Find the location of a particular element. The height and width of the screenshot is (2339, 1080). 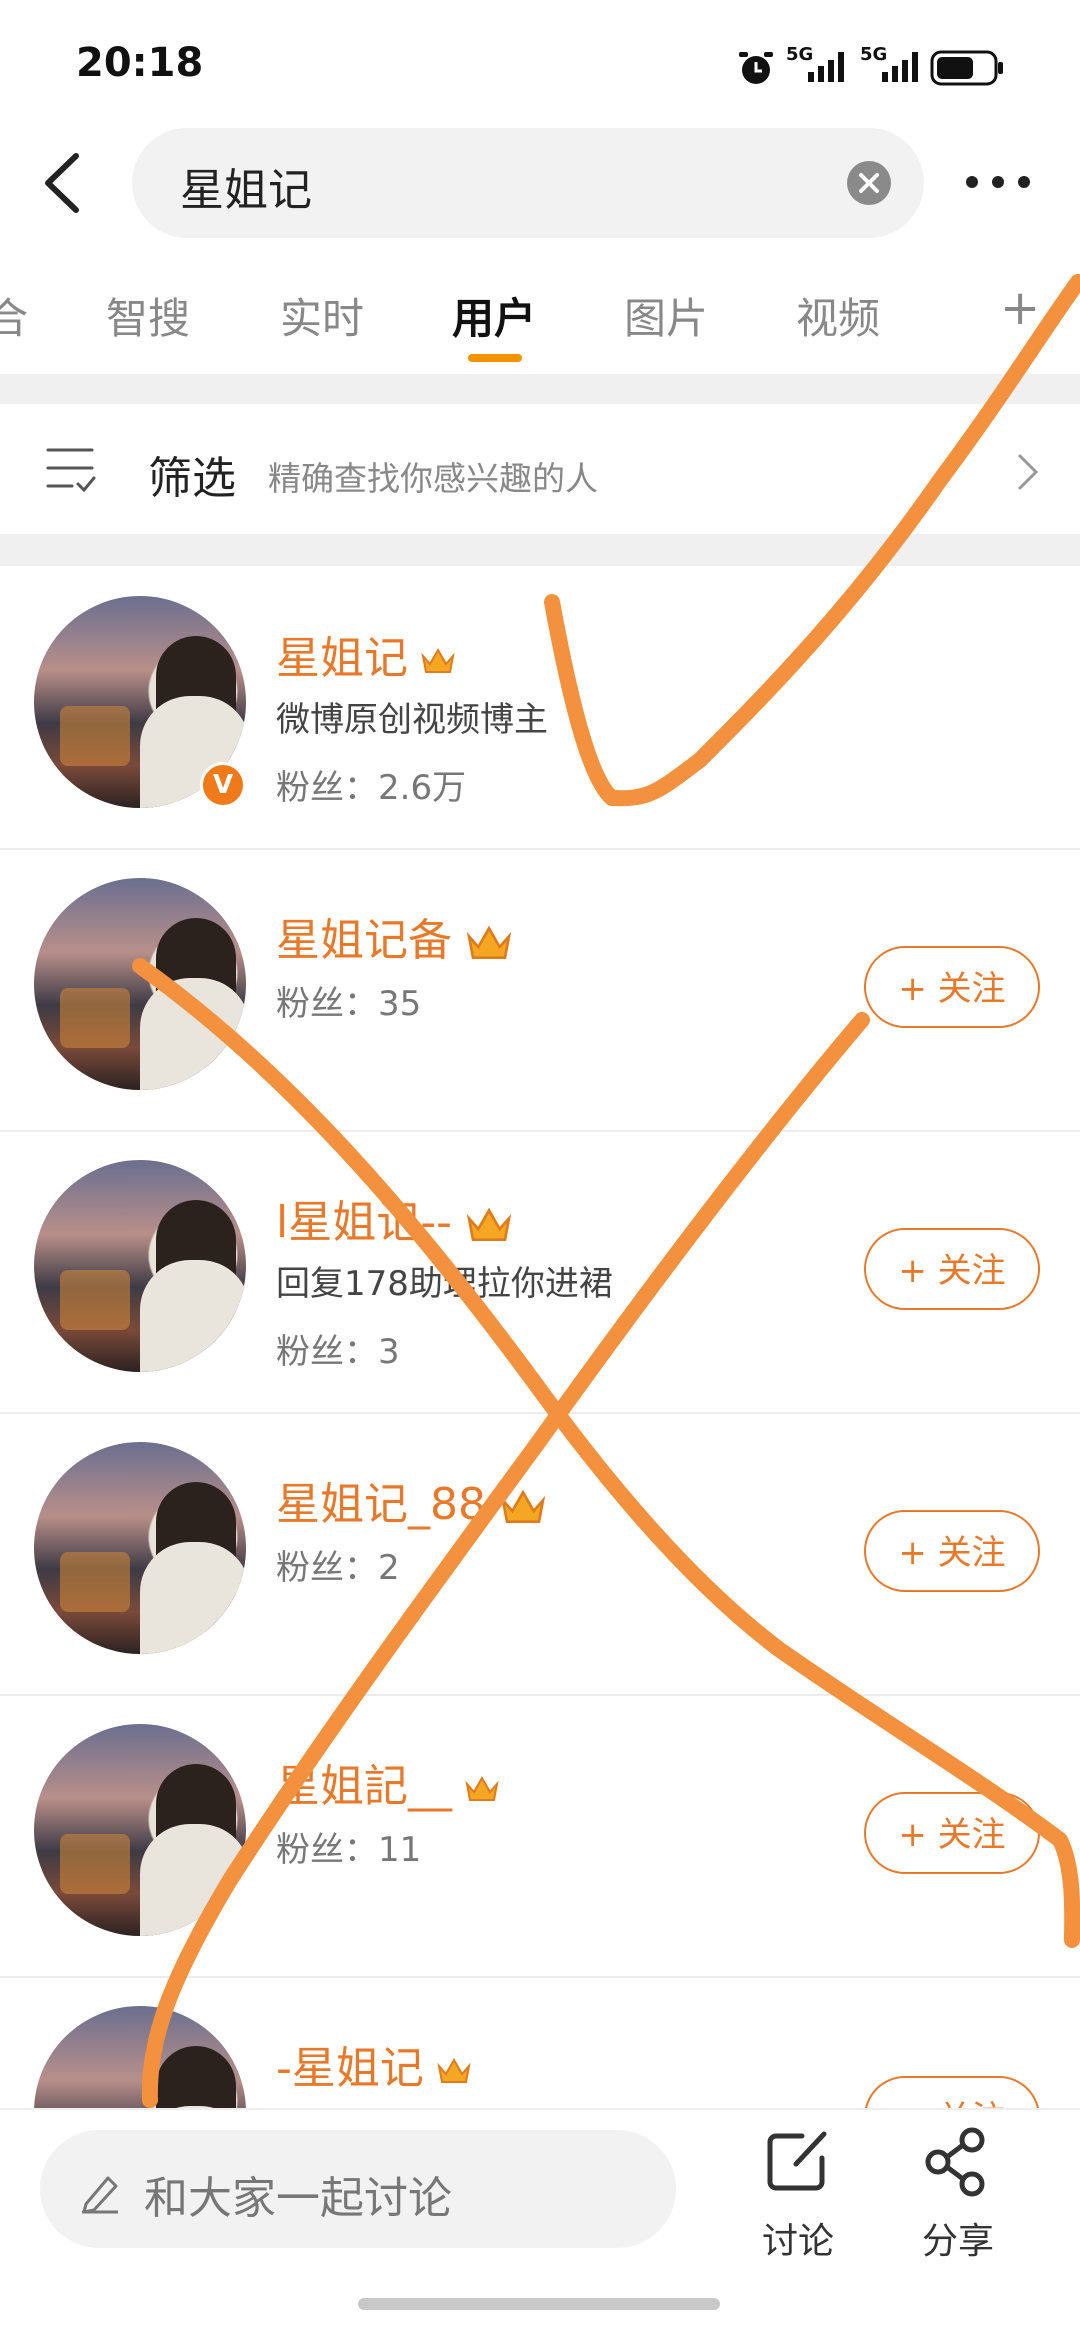

filter-icon is located at coordinates (71, 470).